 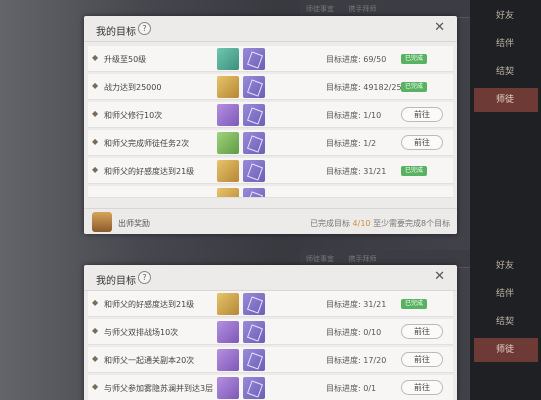 What do you see at coordinates (356, 59) in the screenshot?
I see `goal-progress: 目标进度: 69/50` at bounding box center [356, 59].